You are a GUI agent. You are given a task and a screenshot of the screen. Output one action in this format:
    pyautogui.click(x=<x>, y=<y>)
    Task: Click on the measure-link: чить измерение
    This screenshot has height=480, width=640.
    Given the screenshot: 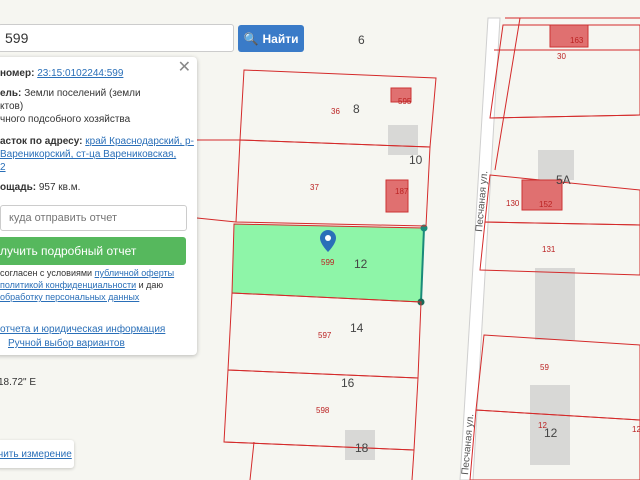 What is the action you would take?
    pyautogui.click(x=36, y=454)
    